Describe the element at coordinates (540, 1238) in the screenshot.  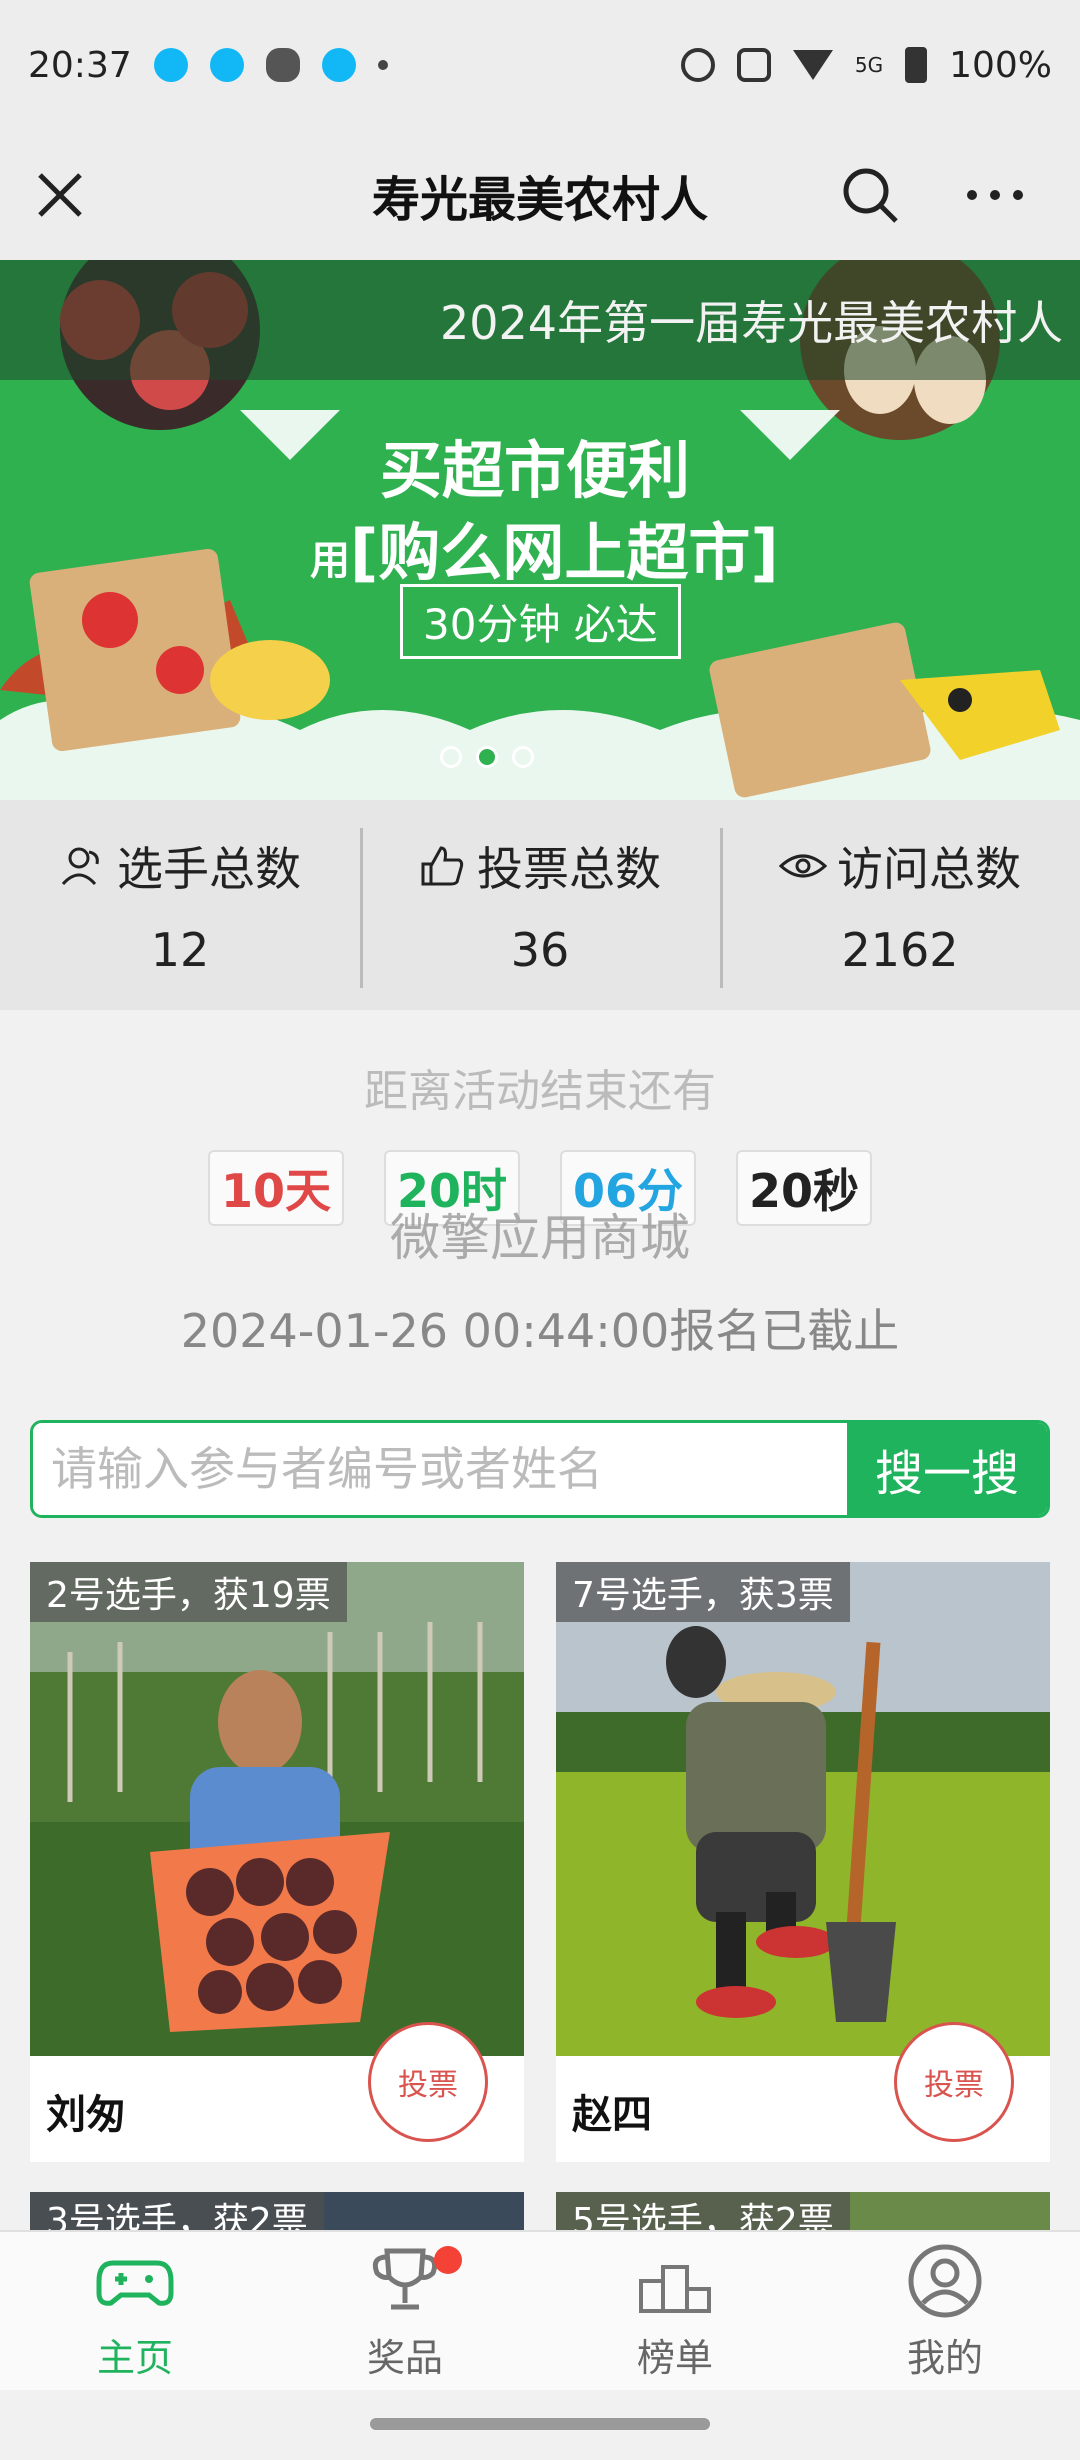
I see `watermark: 微擎应用商城` at that location.